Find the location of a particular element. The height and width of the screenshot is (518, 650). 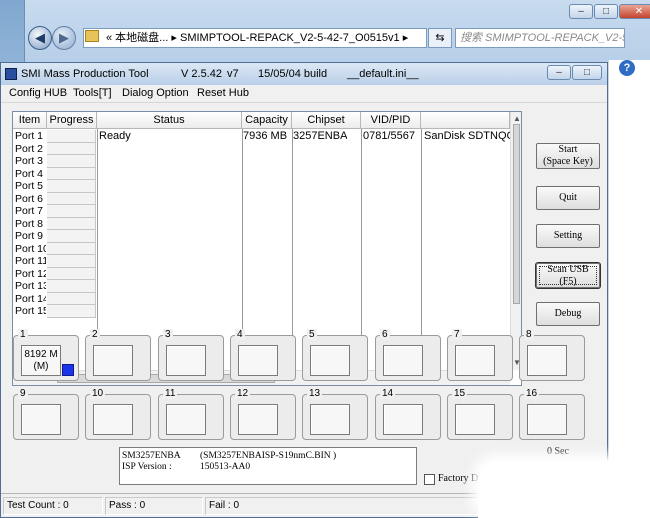

table-row-item: Port 12 is located at coordinates (29, 273).